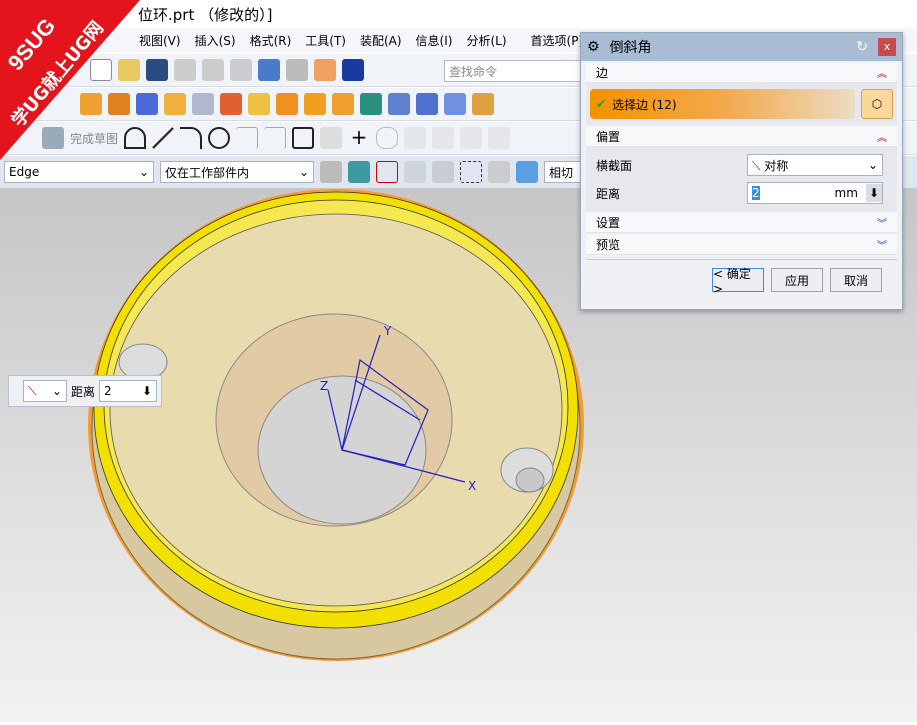  Describe the element at coordinates (415, 138) in the screenshot. I see `quick-trim-icon` at that location.